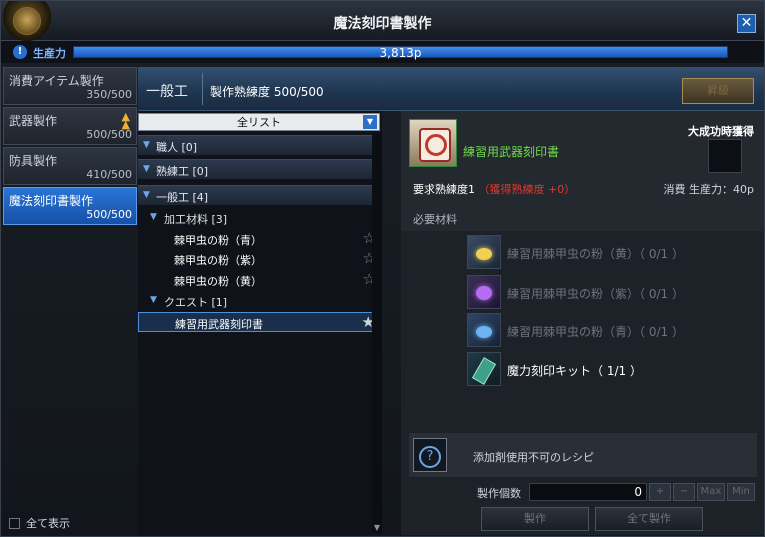  Describe the element at coordinates (595, 254) in the screenshot. I see `material-name: 練習用棘甲虫の粉（黄）（ 0/1 ）` at that location.